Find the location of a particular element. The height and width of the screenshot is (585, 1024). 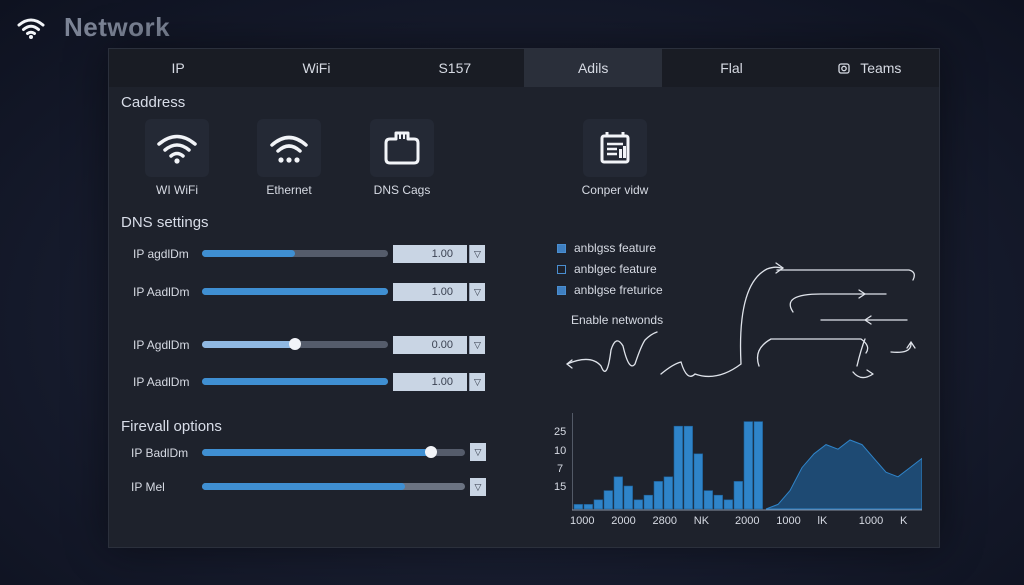

y-tick-label: 7 is located at coordinates (560, 469).